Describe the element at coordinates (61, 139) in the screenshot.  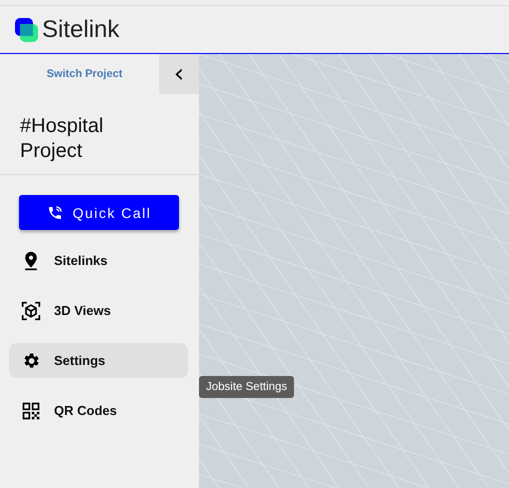
I see `project-title: #Hospital Project` at that location.